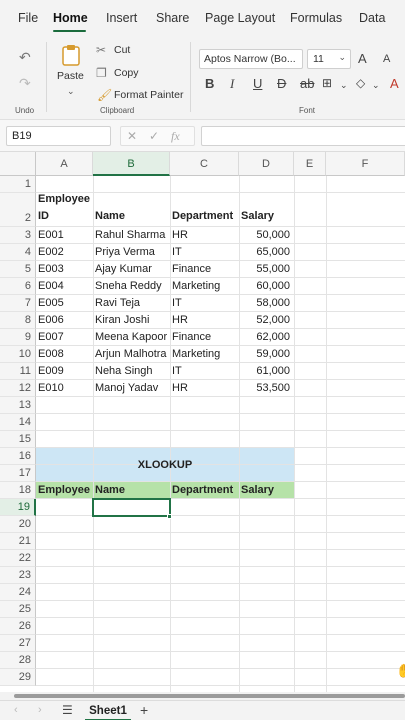 This screenshot has width=405, height=720. I want to click on copy-button: Copy, so click(126, 73).